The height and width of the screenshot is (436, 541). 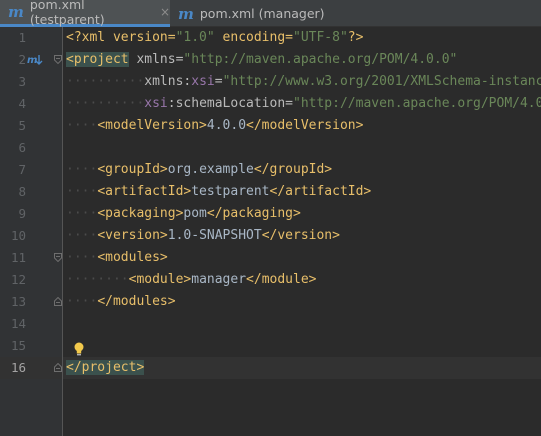 What do you see at coordinates (67, 13) in the screenshot?
I see `tab-label: pom.xml (testparent)` at bounding box center [67, 13].